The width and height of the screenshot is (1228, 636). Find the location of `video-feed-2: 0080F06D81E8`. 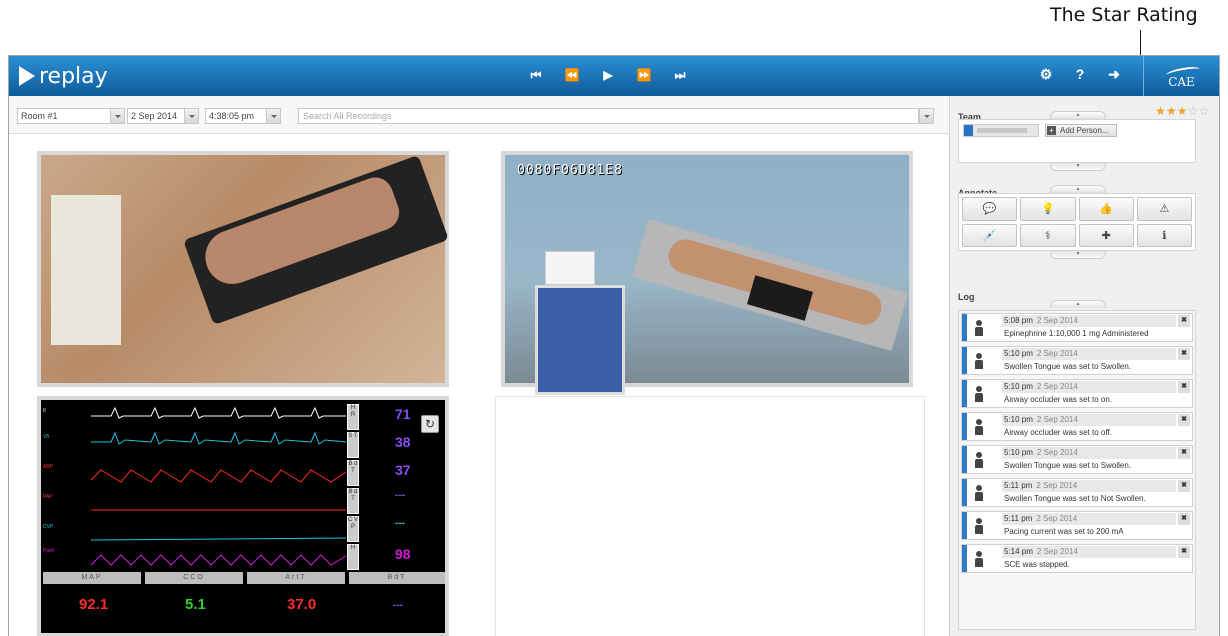

video-feed-2: 0080F06D81E8 is located at coordinates (707, 273).